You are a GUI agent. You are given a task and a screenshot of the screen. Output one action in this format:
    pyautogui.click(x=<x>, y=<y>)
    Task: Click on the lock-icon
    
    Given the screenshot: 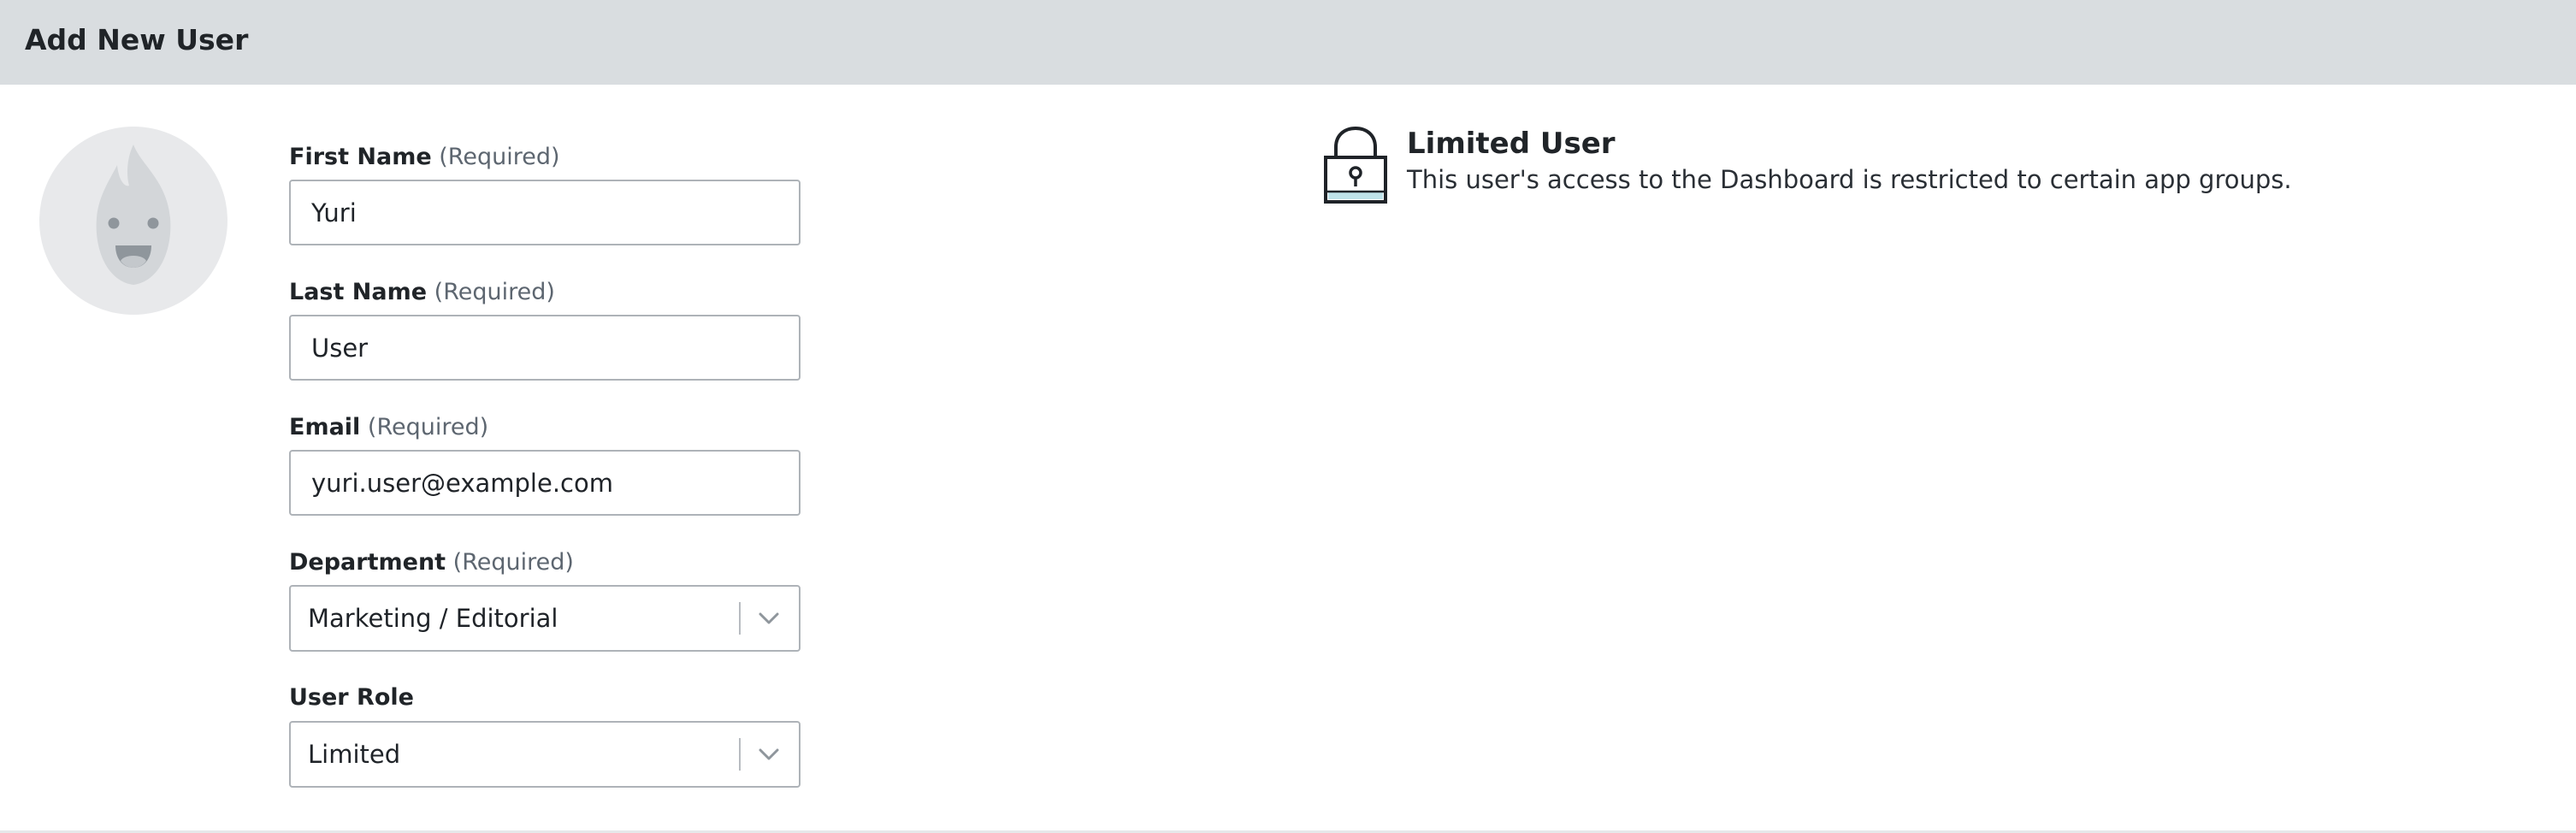 What is the action you would take?
    pyautogui.click(x=1355, y=165)
    